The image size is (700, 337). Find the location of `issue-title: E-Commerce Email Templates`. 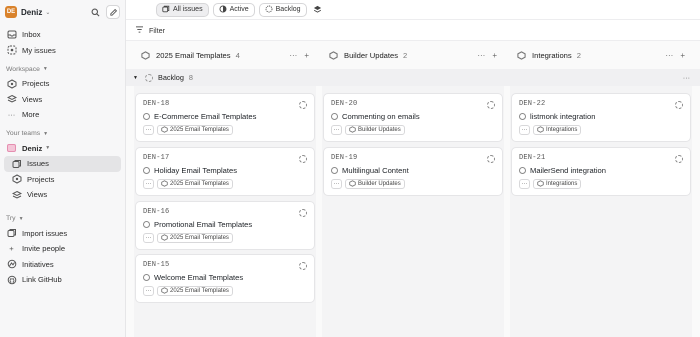

issue-title: E-Commerce Email Templates is located at coordinates (205, 116).